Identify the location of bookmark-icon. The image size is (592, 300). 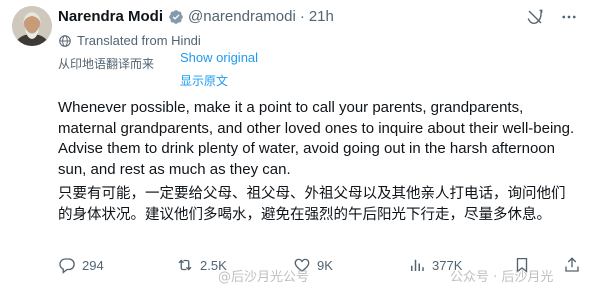
(522, 265).